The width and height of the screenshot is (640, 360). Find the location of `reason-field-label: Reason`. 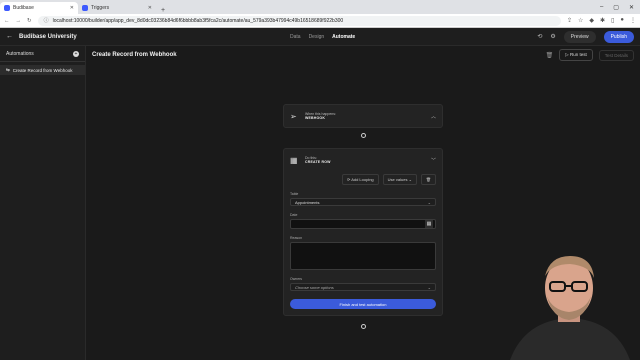

reason-field-label: Reason is located at coordinates (296, 238).